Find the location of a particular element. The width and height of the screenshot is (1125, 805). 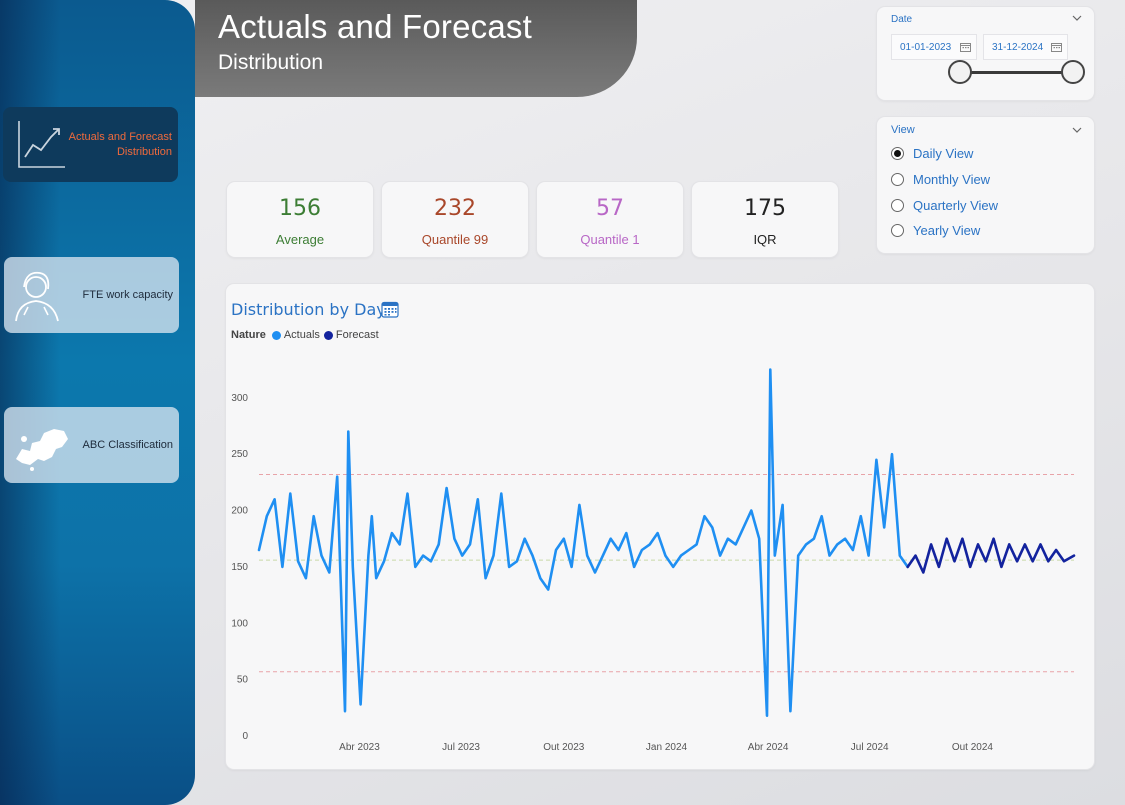

date-range-start-handle is located at coordinates (960, 72).